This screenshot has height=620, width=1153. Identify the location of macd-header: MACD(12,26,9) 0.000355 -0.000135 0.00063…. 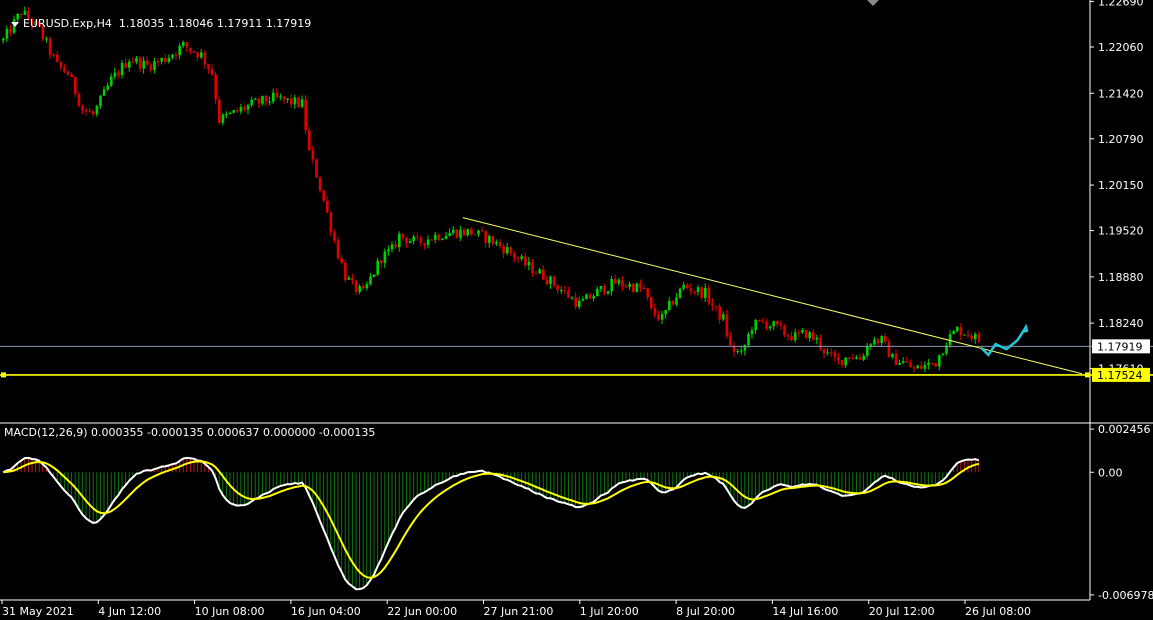
(190, 432).